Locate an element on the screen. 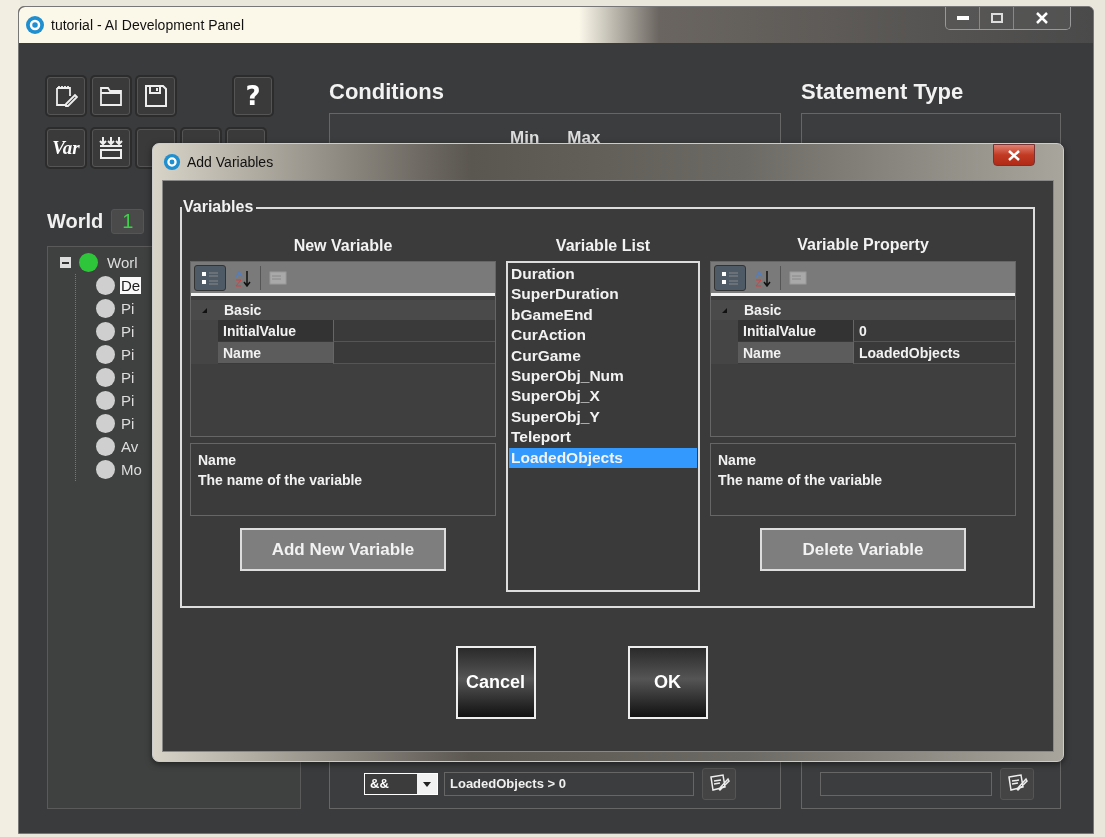 Image resolution: width=1105 pixels, height=837 pixels. world-label: World is located at coordinates (75, 221).